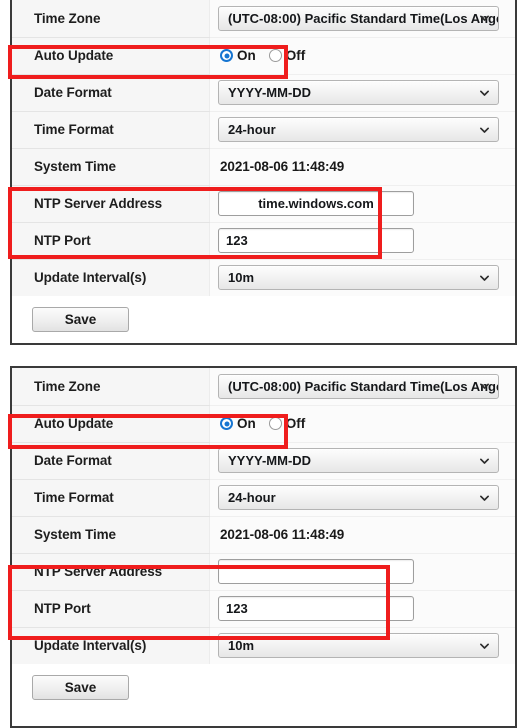 This screenshot has width=528, height=728. What do you see at coordinates (111, 56) in the screenshot?
I see `row-label-auto-update: Auto Update` at bounding box center [111, 56].